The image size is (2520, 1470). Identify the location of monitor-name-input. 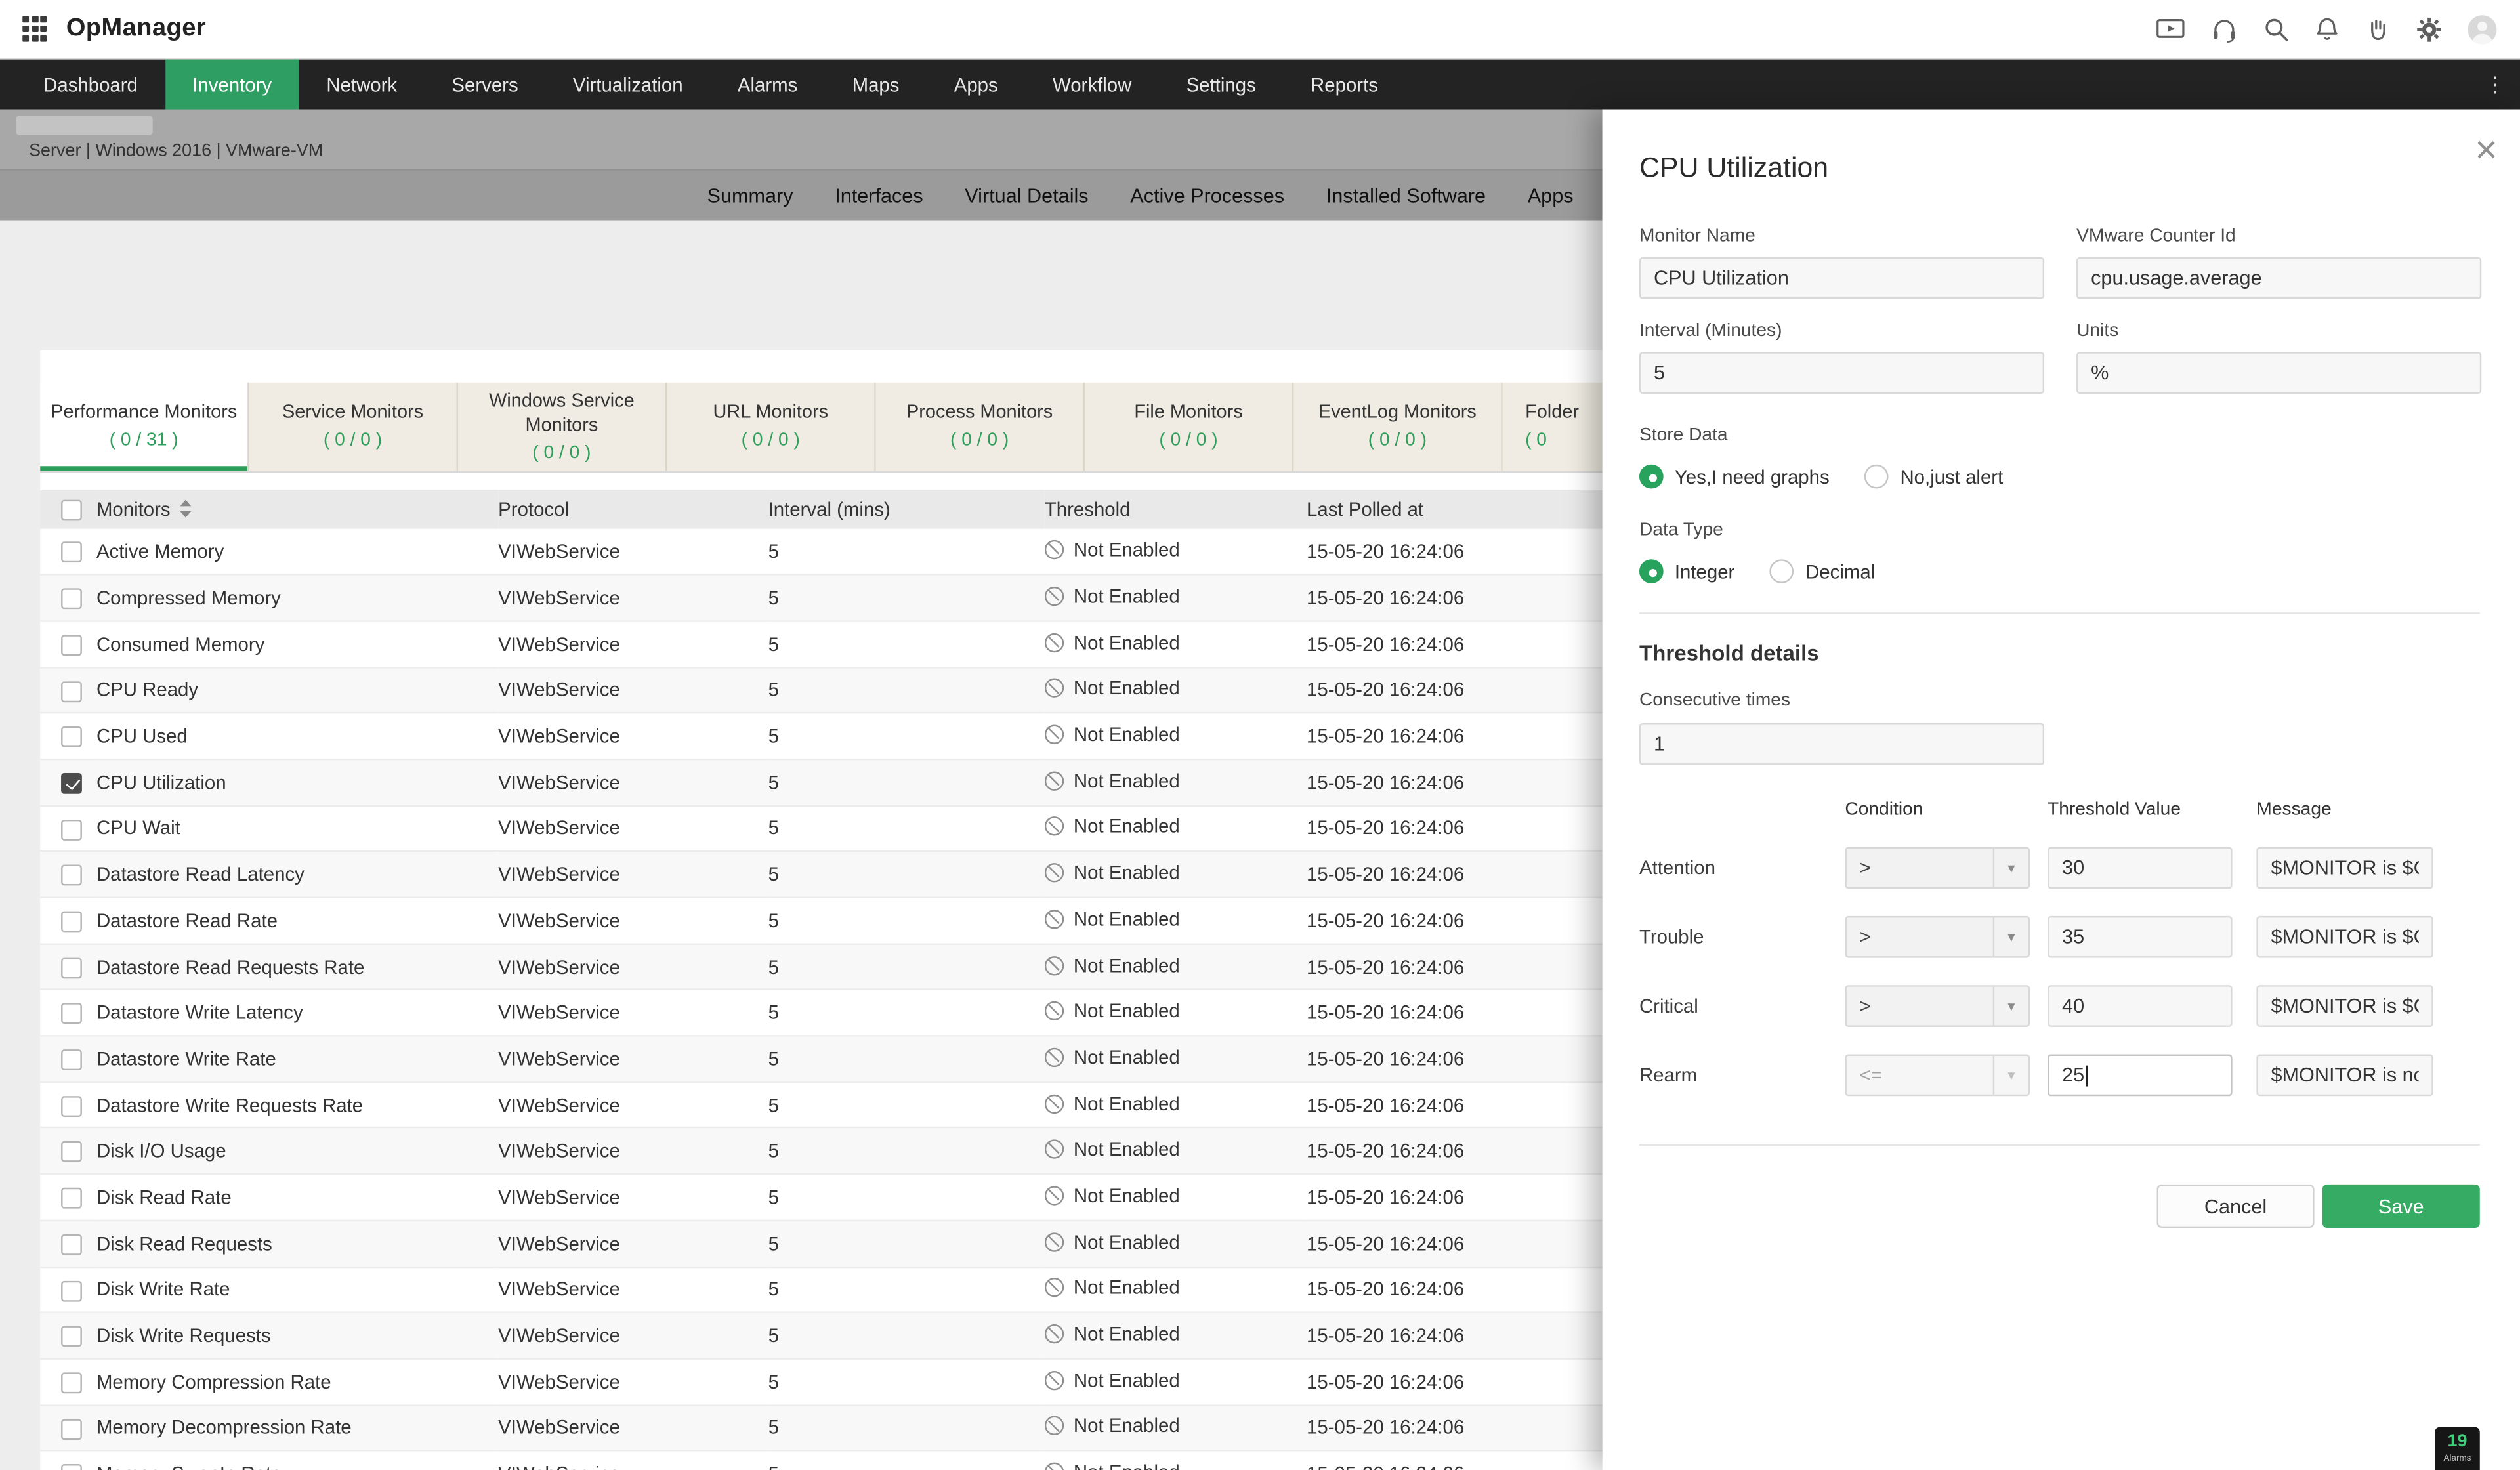
(1842, 278).